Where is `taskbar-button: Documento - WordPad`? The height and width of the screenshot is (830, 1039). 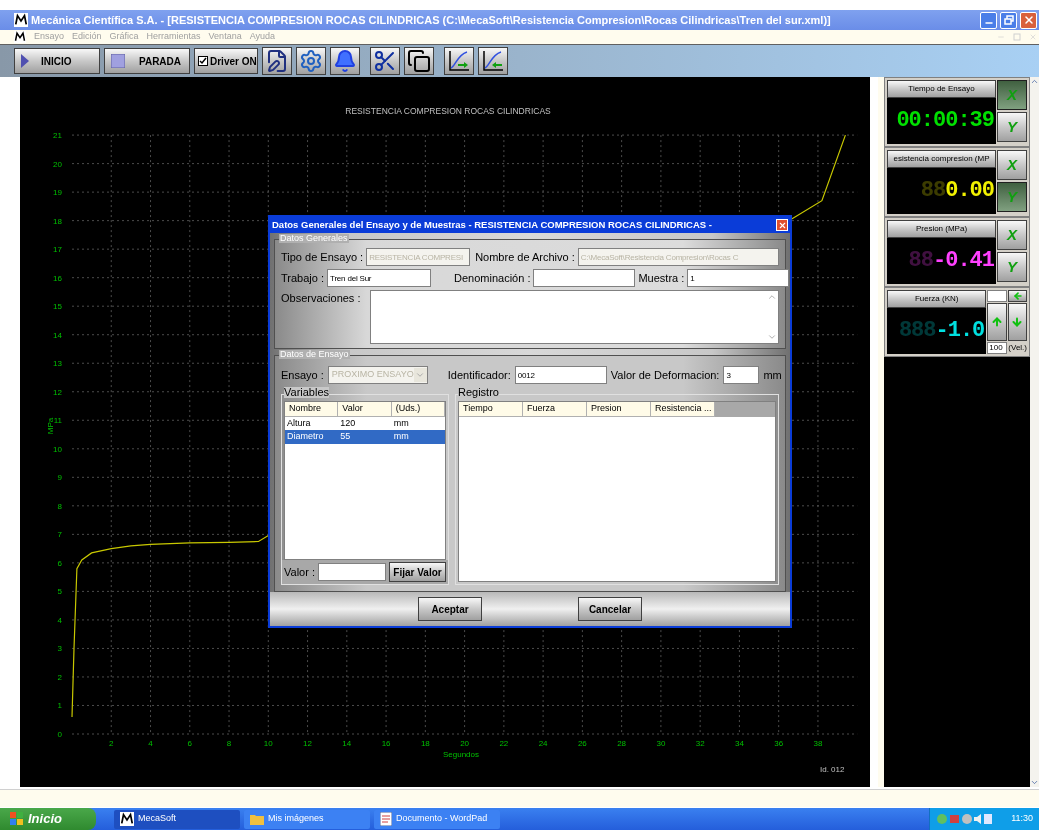
taskbar-button: Documento - WordPad is located at coordinates (437, 819).